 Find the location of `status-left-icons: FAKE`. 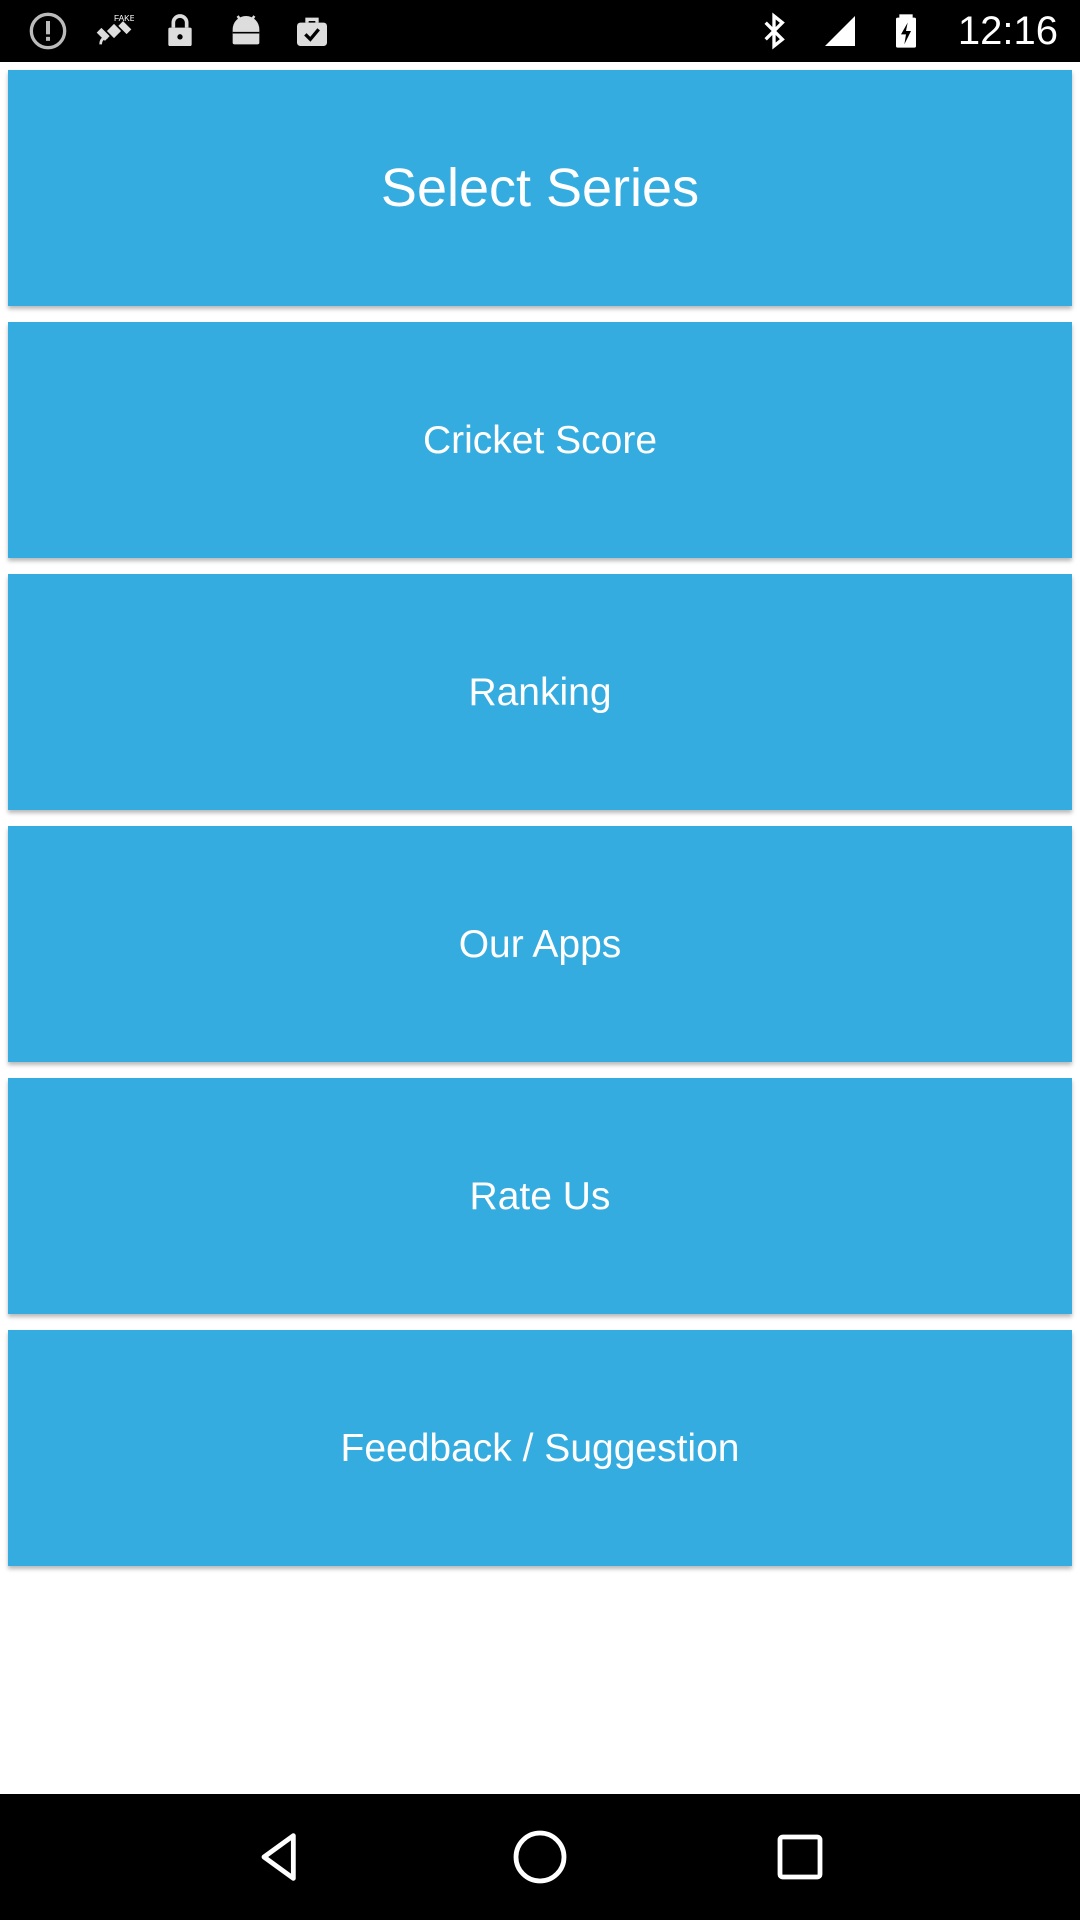

status-left-icons: FAKE is located at coordinates (180, 31).